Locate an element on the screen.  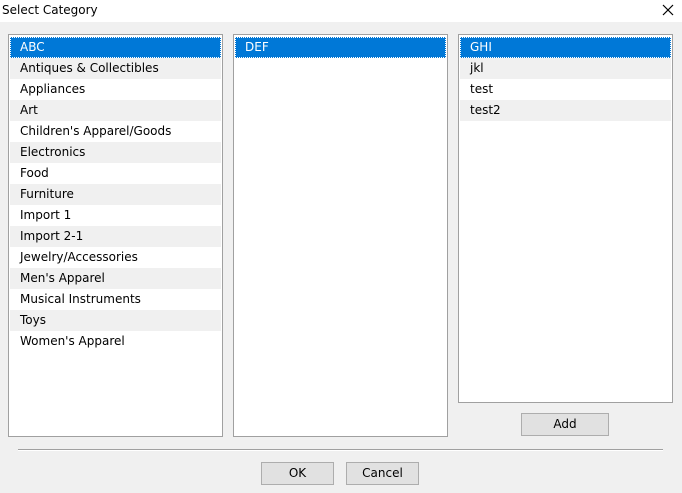
list-item: Furniture is located at coordinates (115, 194).